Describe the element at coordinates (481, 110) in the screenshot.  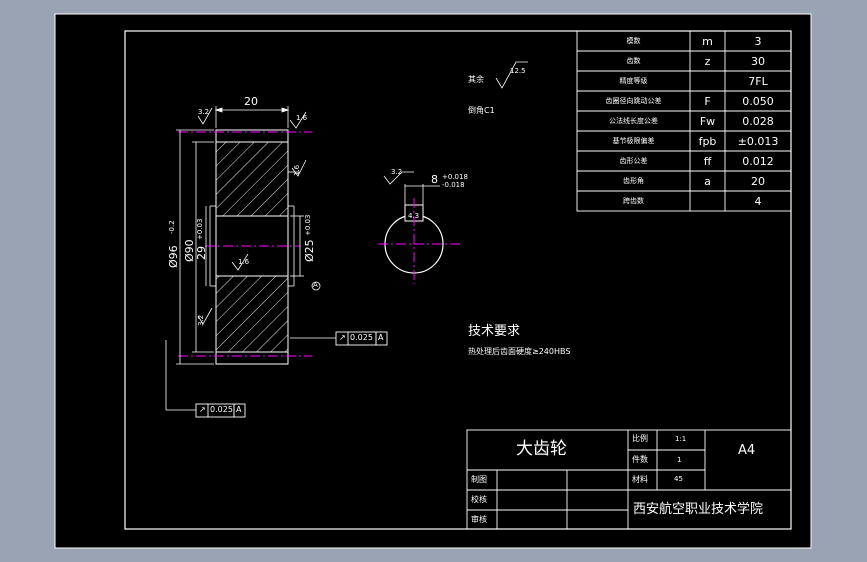
I see `chamfer-note: 倒角C1` at that location.